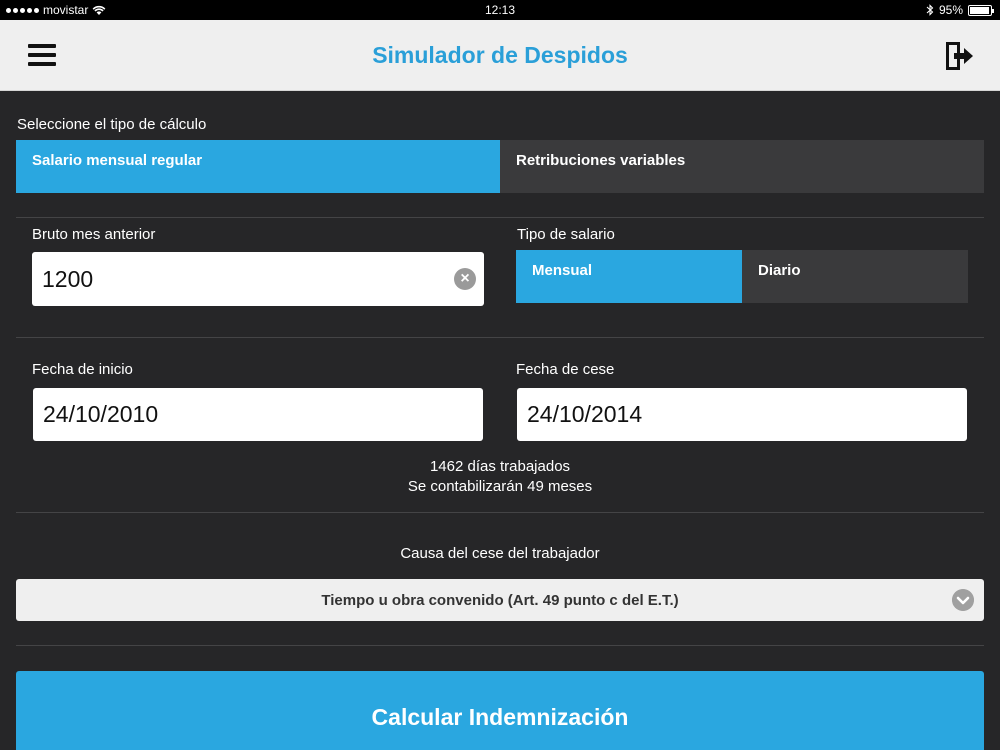 The image size is (1000, 750). Describe the element at coordinates (963, 600) in the screenshot. I see `chevron-down-icon` at that location.